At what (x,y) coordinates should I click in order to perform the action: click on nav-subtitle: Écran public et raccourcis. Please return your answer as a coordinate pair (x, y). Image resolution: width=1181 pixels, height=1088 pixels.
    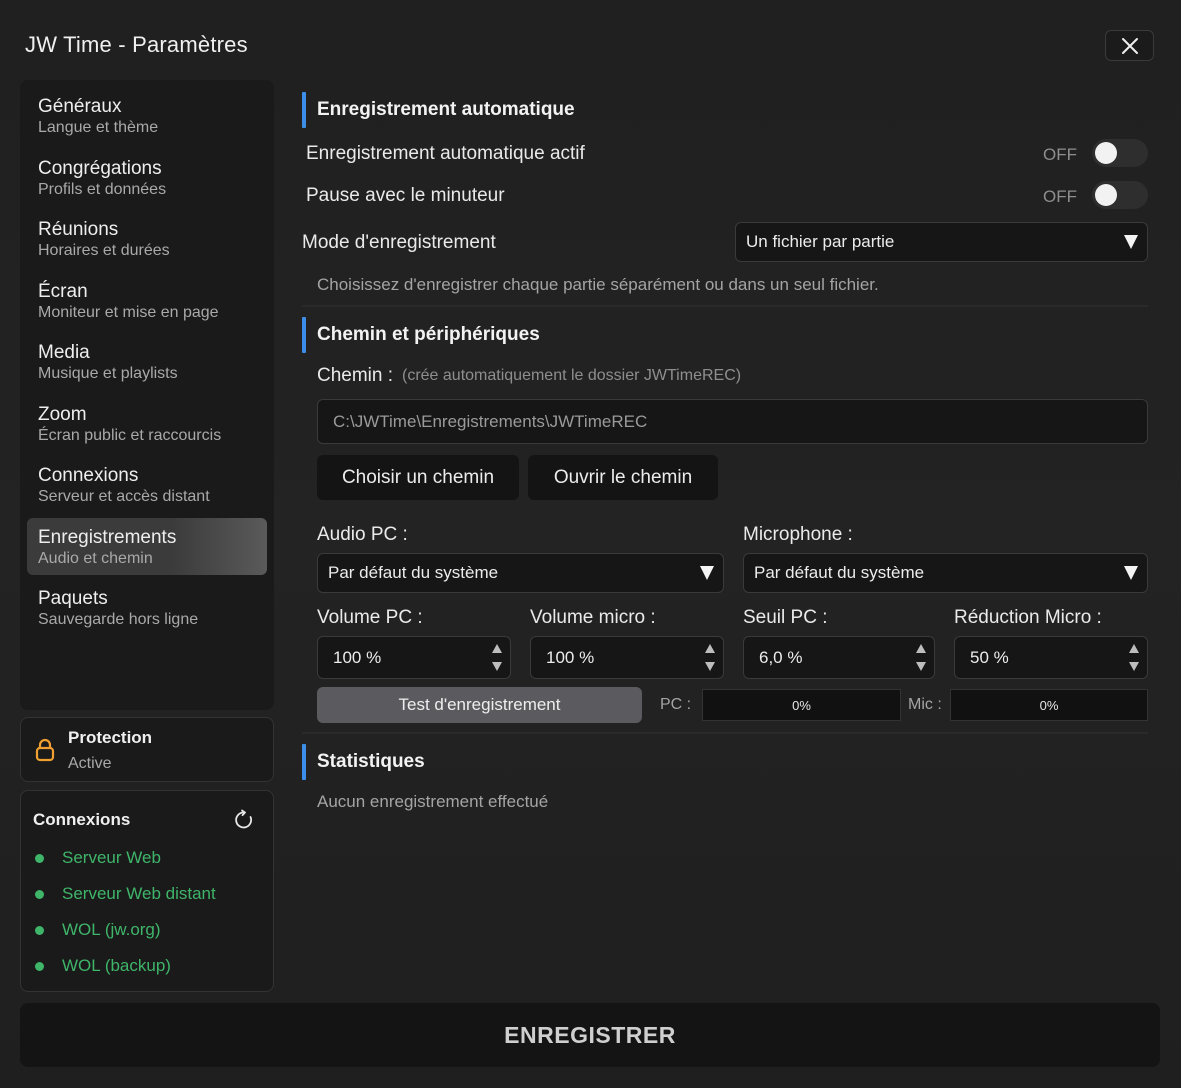
    Looking at the image, I should click on (130, 435).